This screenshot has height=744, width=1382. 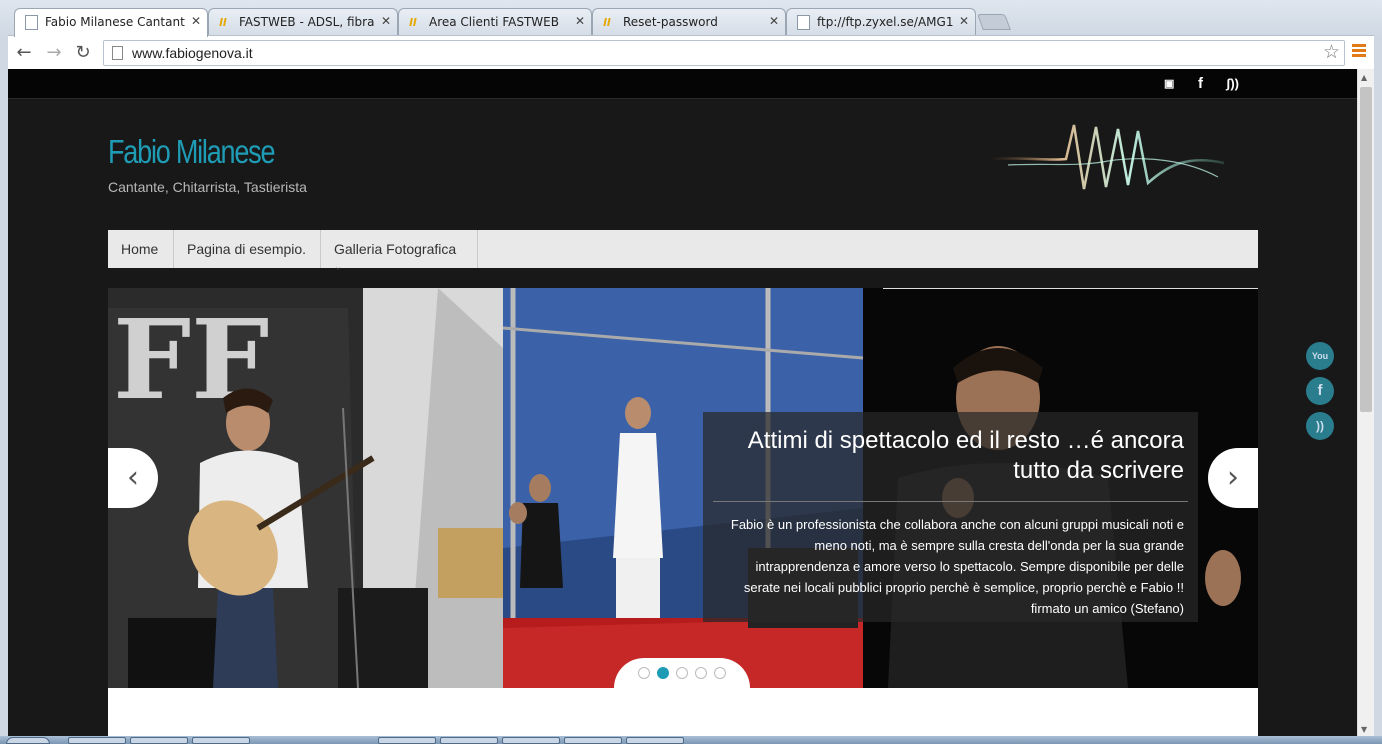 I want to click on youtube-icon: You, so click(x=1320, y=356).